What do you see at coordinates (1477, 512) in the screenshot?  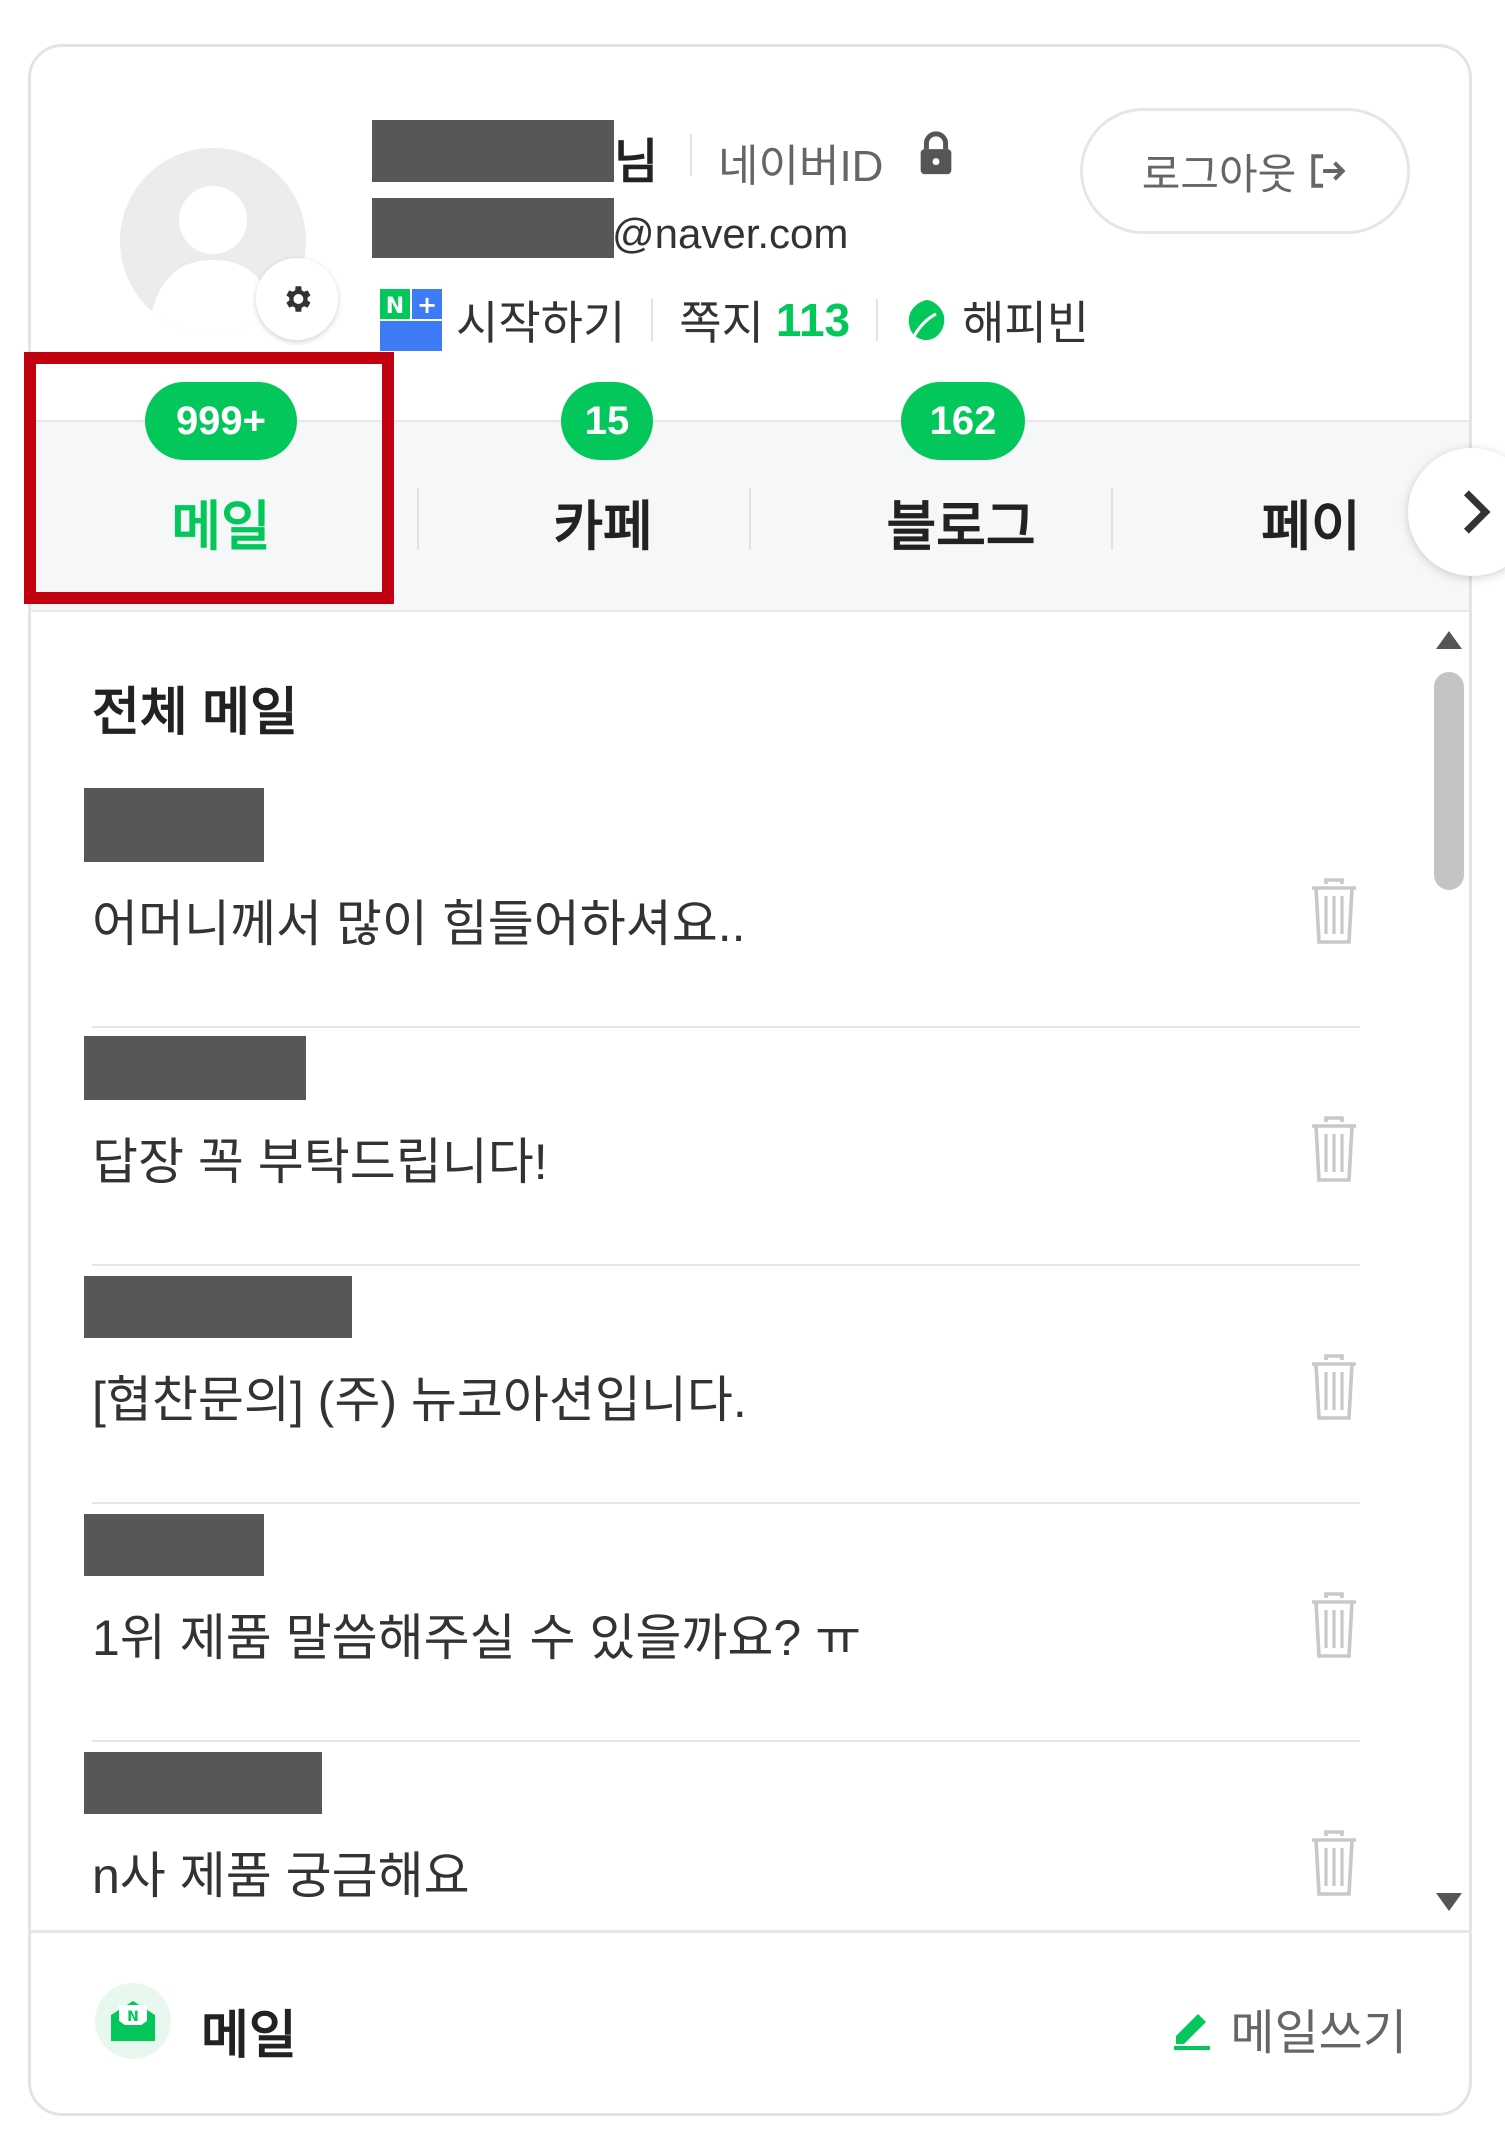 I see `chevron-right-icon` at bounding box center [1477, 512].